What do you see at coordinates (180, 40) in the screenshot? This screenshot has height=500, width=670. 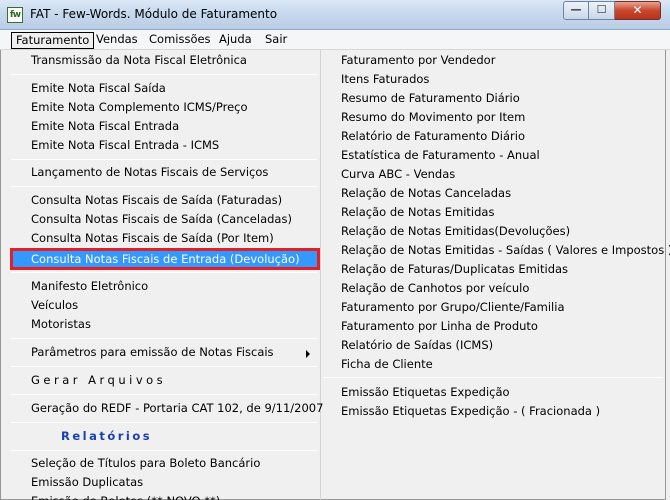 I see `menu-comissoes: Comissões` at bounding box center [180, 40].